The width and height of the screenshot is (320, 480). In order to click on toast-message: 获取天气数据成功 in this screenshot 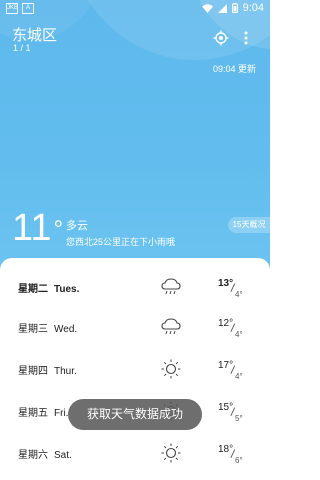, I will do `click(135, 414)`.